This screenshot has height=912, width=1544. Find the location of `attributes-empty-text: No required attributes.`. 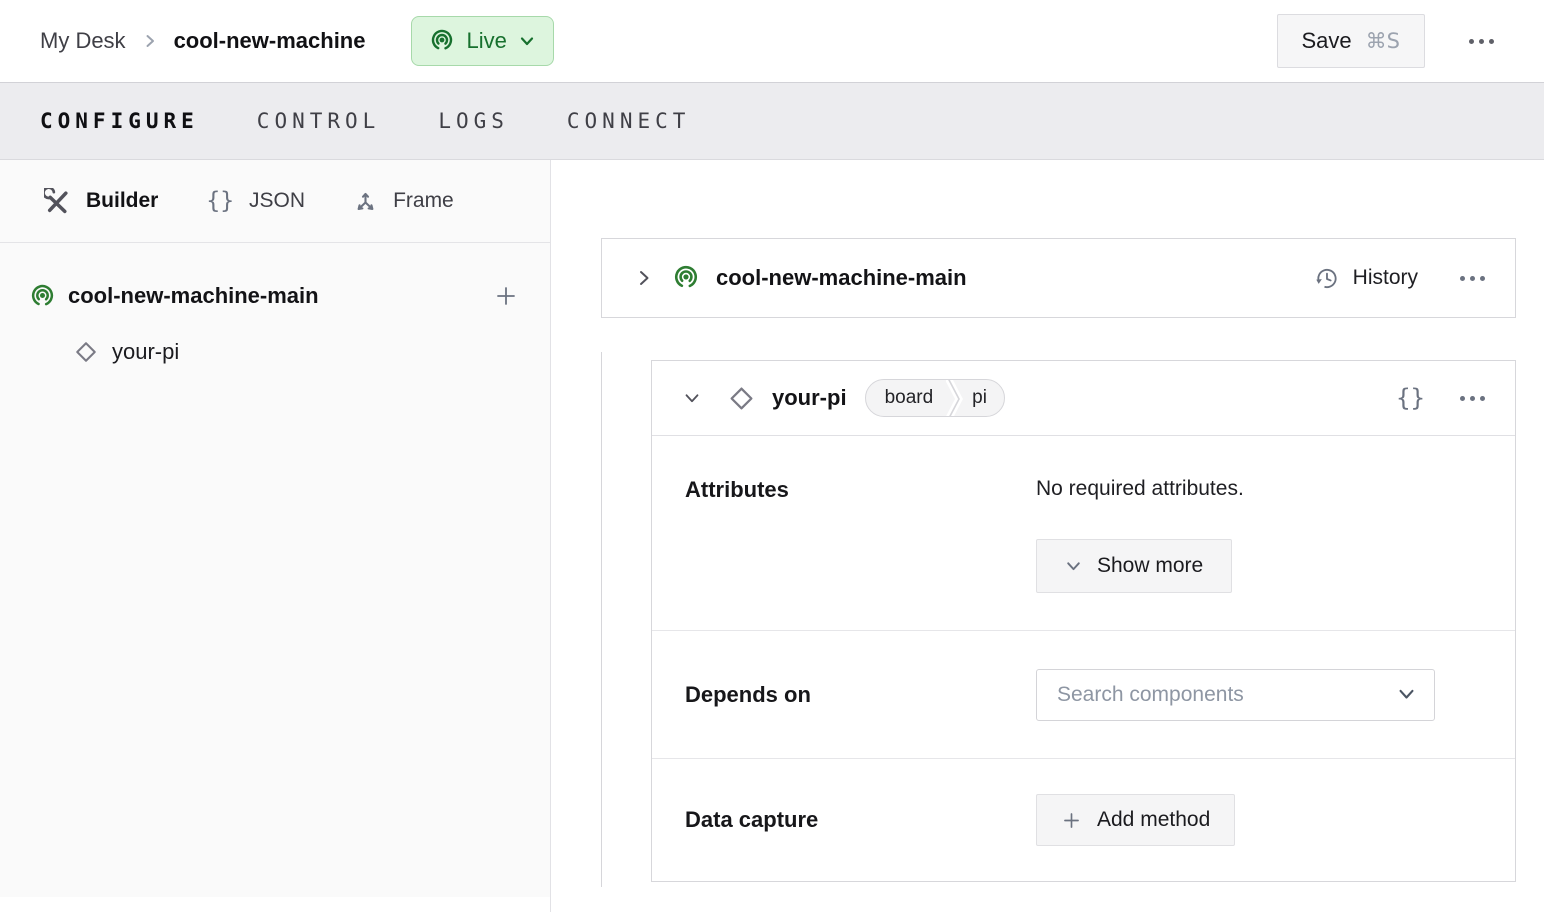

attributes-empty-text: No required attributes. is located at coordinates (1140, 488).